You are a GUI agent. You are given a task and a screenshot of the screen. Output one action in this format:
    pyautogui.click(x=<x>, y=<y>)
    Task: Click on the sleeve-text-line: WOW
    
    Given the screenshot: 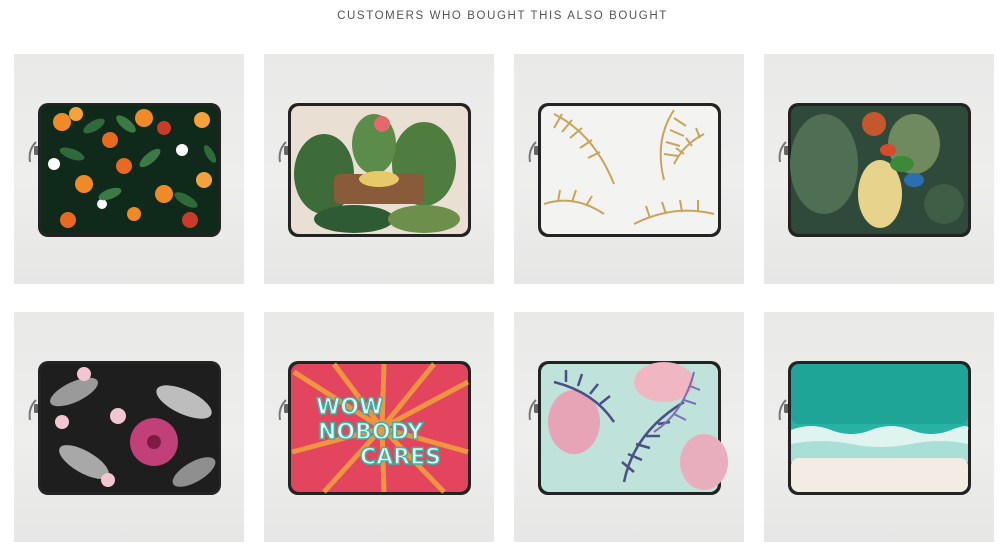 What is the action you would take?
    pyautogui.click(x=349, y=407)
    